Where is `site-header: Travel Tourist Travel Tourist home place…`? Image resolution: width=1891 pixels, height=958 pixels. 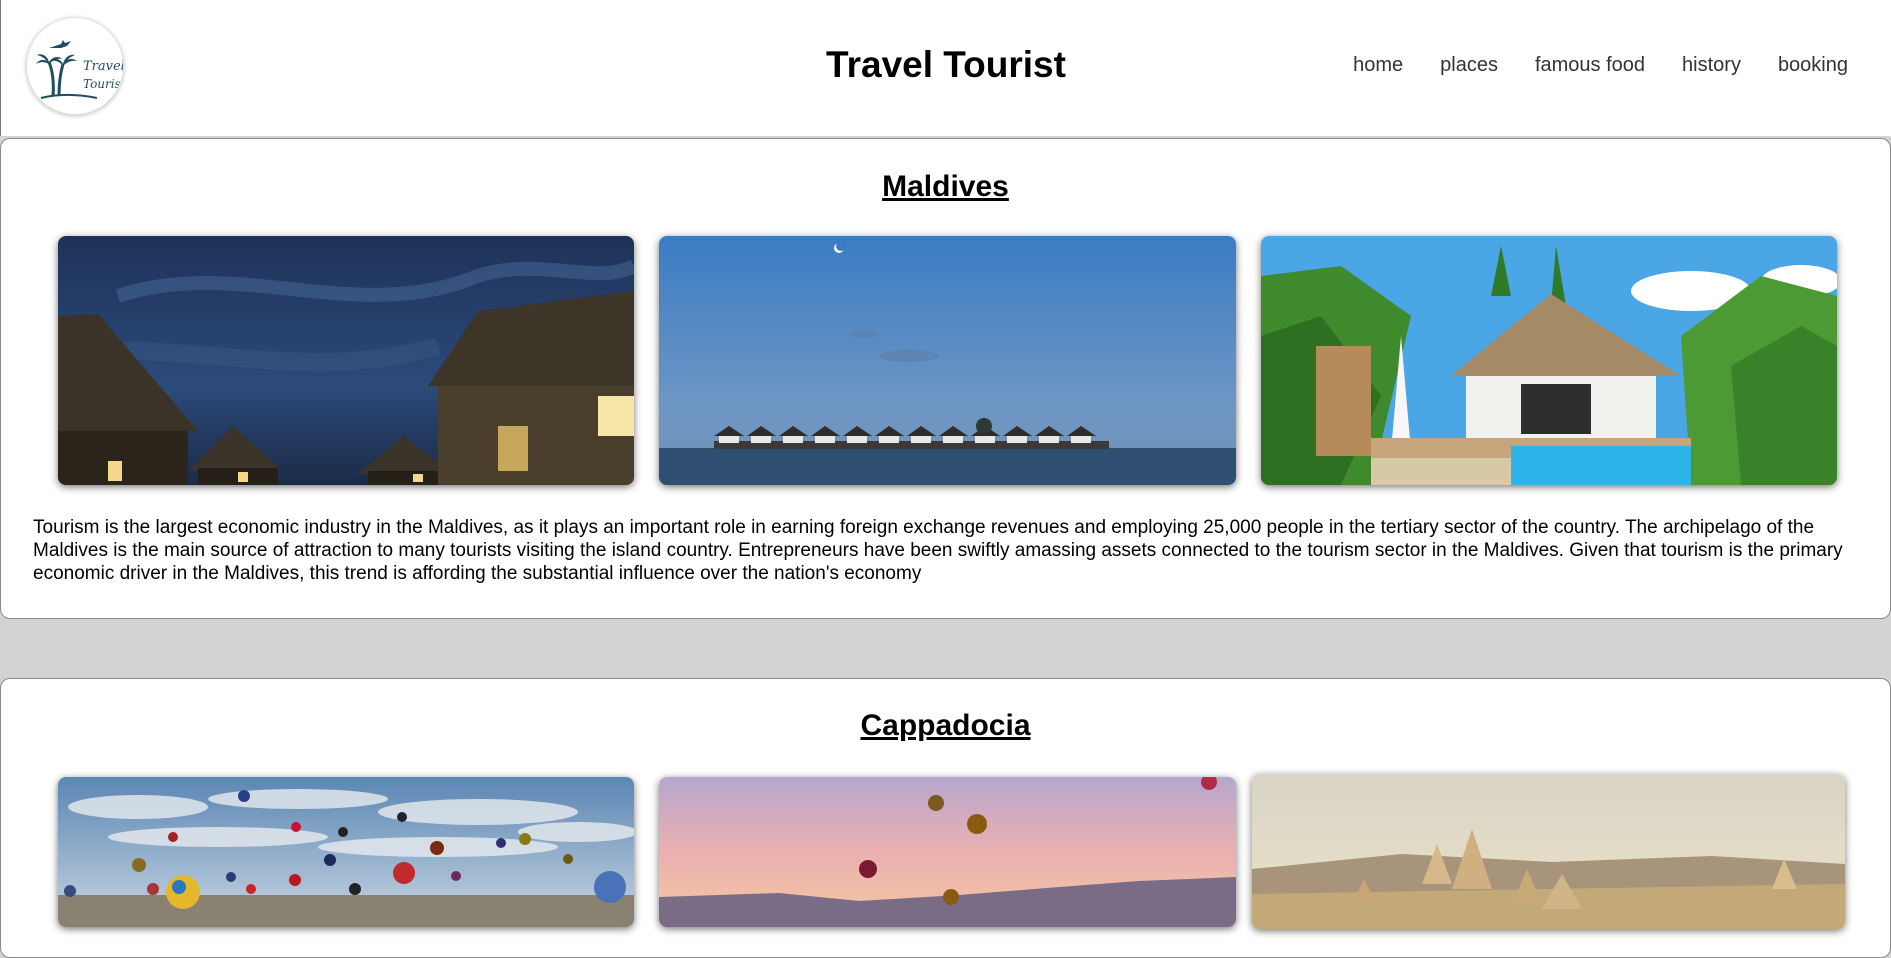 site-header: Travel Tourist Travel Tourist home place… is located at coordinates (945, 68).